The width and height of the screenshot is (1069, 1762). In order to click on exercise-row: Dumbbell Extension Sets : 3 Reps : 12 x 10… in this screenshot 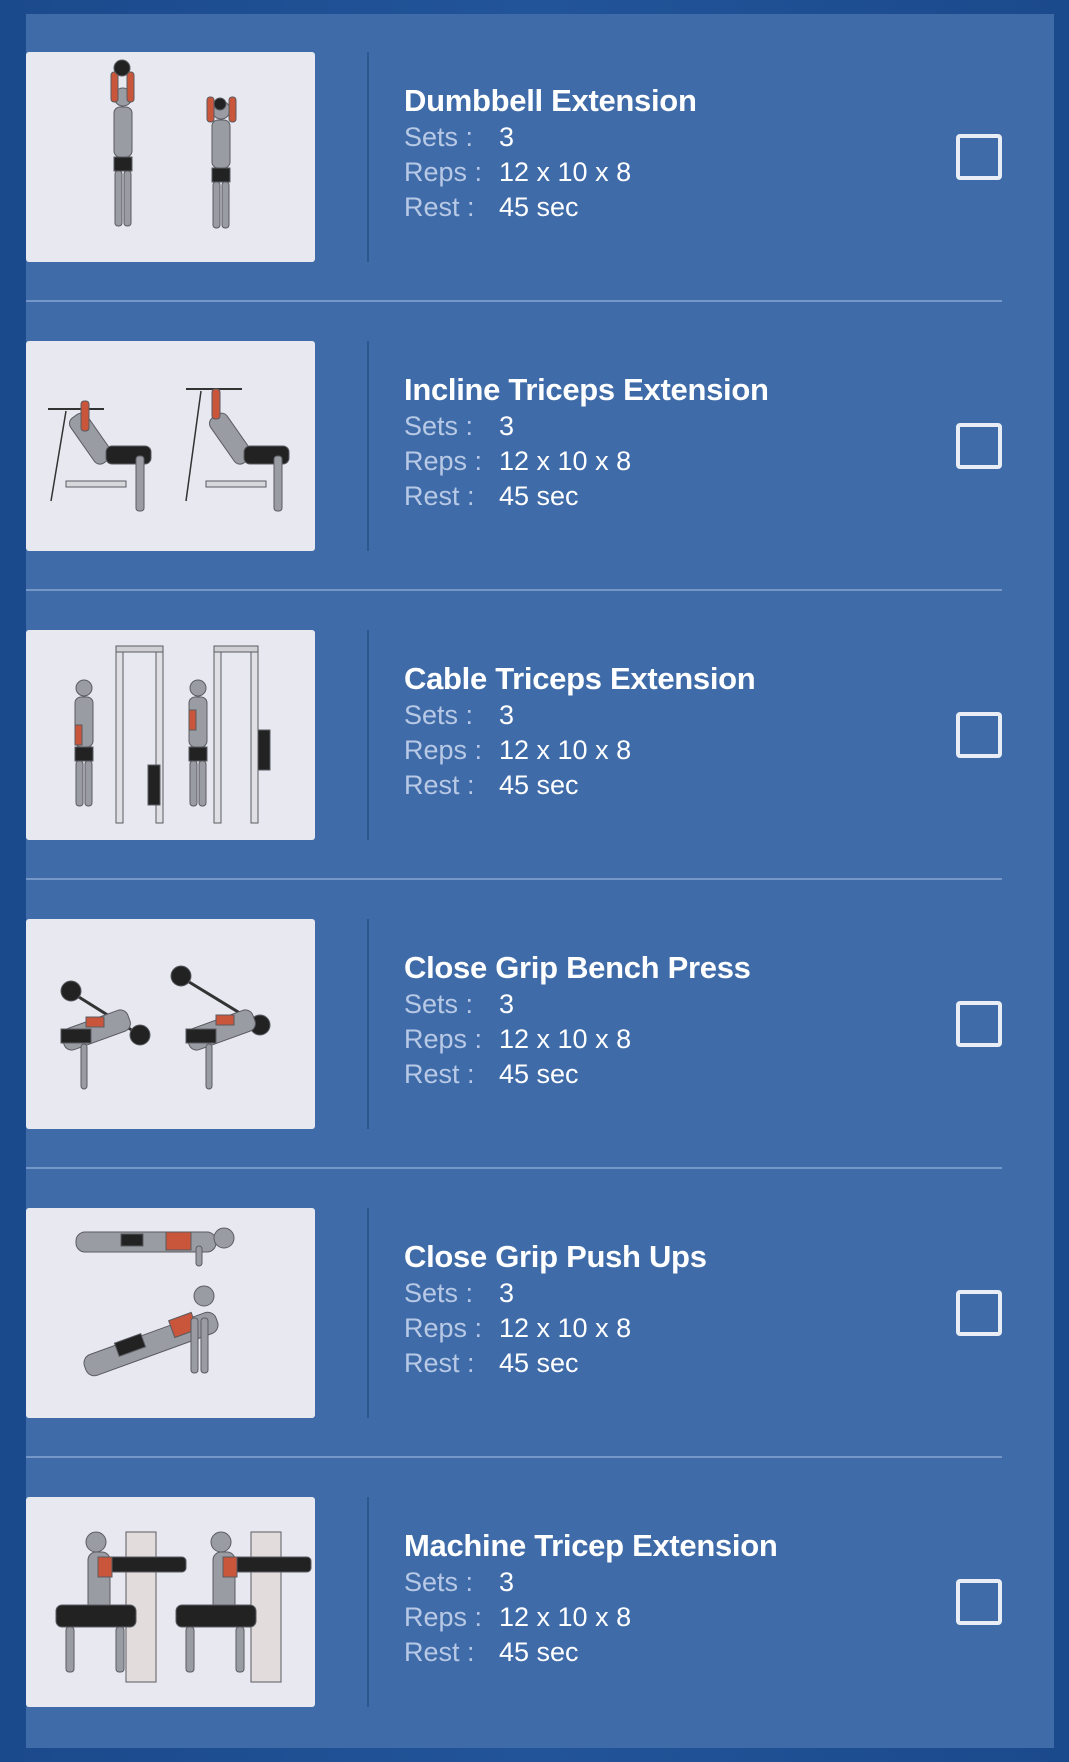, I will do `click(514, 157)`.